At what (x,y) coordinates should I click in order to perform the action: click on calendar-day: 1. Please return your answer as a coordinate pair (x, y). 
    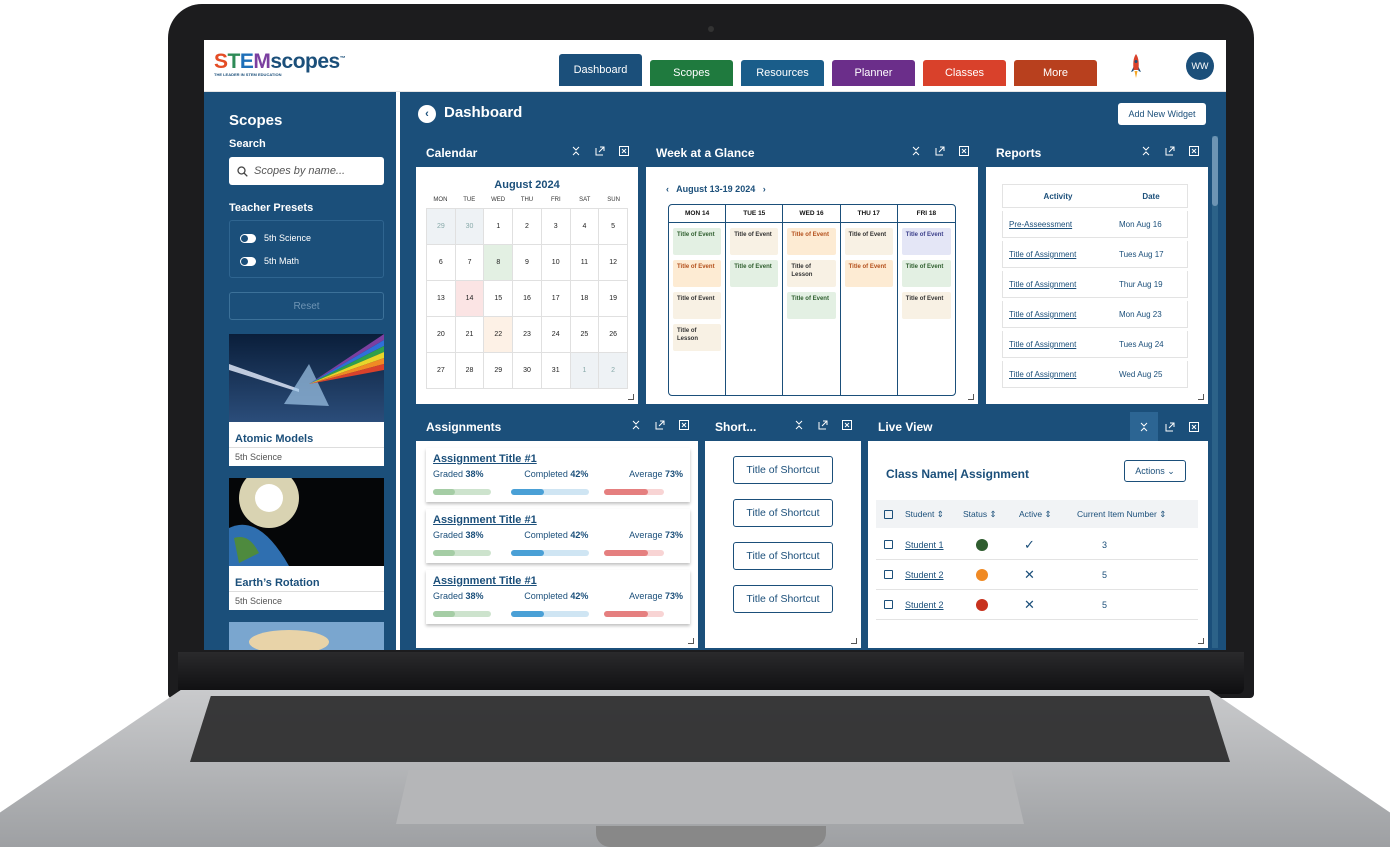
    Looking at the image, I should click on (585, 371).